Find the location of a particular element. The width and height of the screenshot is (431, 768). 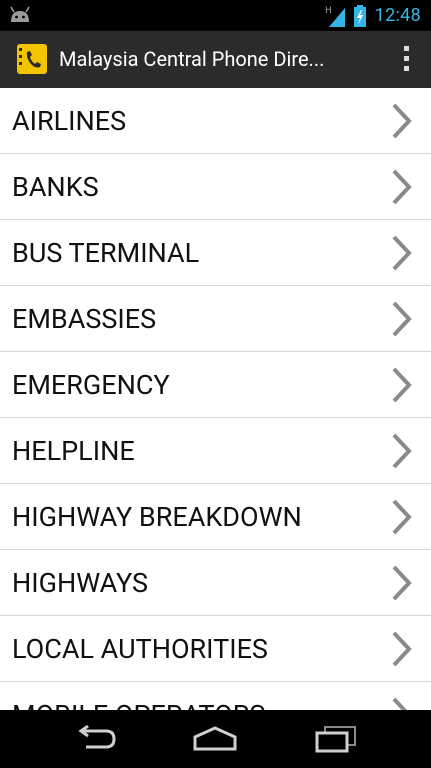

android-debug-icon is located at coordinates (20, 14).